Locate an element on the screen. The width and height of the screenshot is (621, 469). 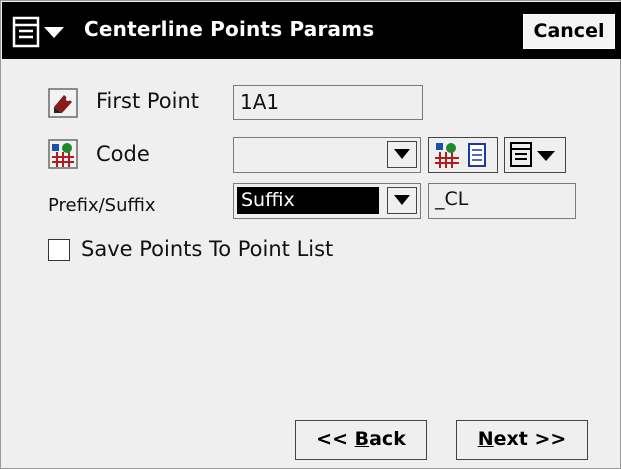
code-icon is located at coordinates (63, 154).